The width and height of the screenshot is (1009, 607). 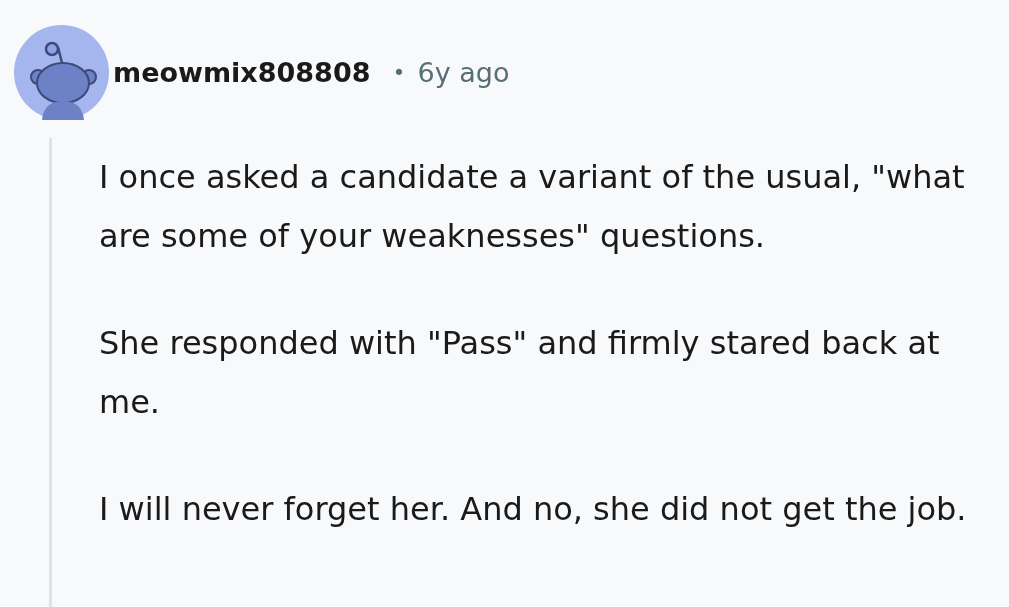 What do you see at coordinates (532, 207) in the screenshot?
I see `comment-paragraph: I once asked a candidate a variant of the usual, "what are some of your weaknesses" questions.` at bounding box center [532, 207].